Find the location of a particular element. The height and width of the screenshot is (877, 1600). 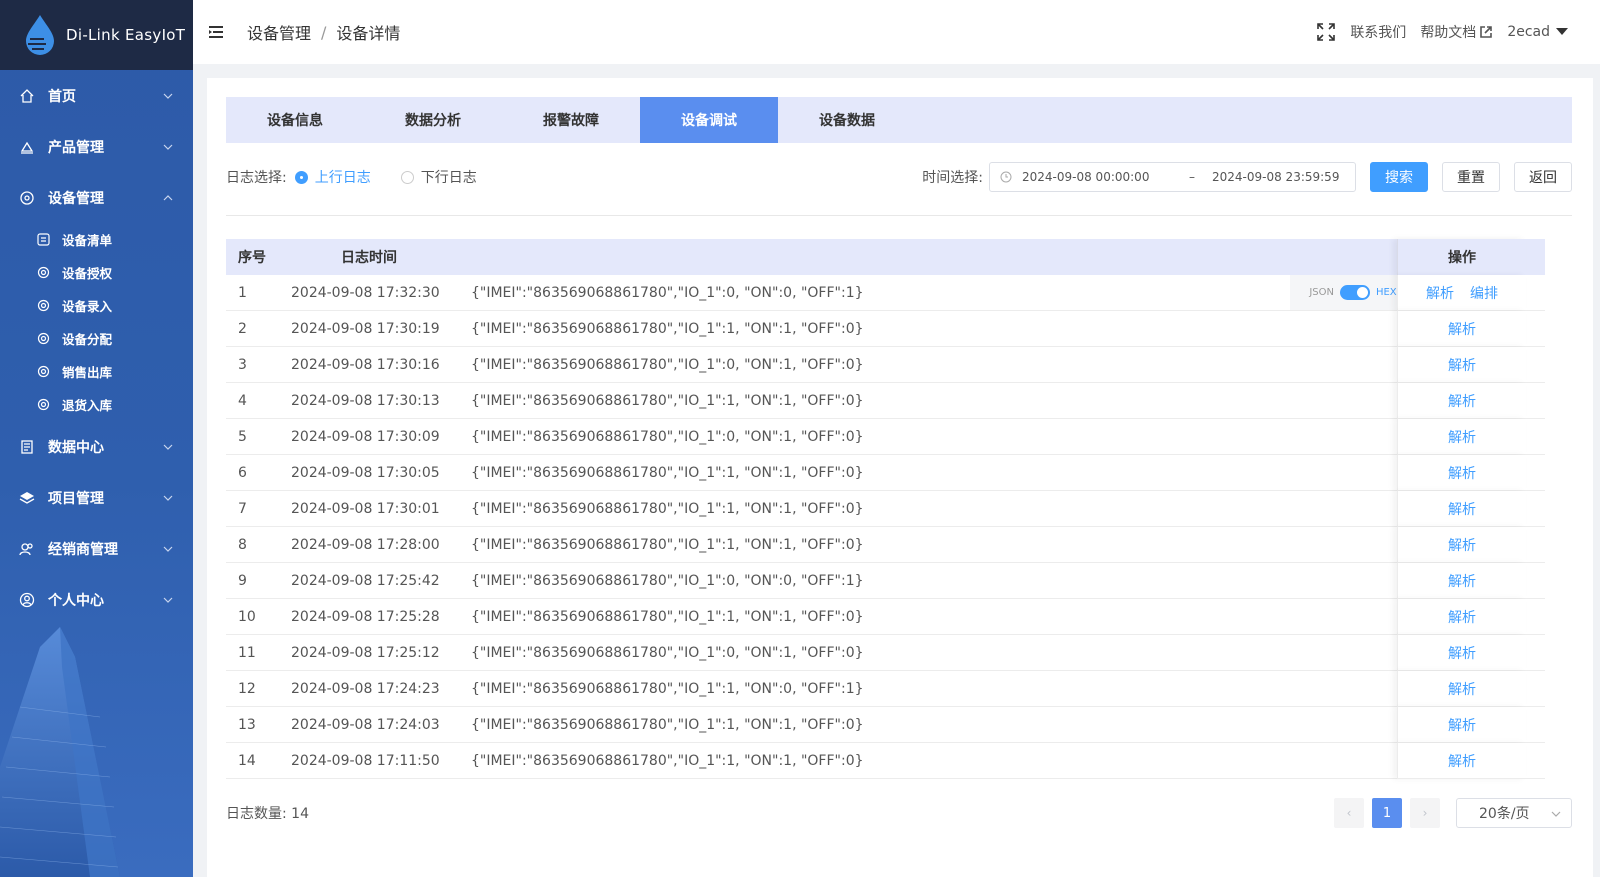

edit-link: 编排 is located at coordinates (1484, 293).